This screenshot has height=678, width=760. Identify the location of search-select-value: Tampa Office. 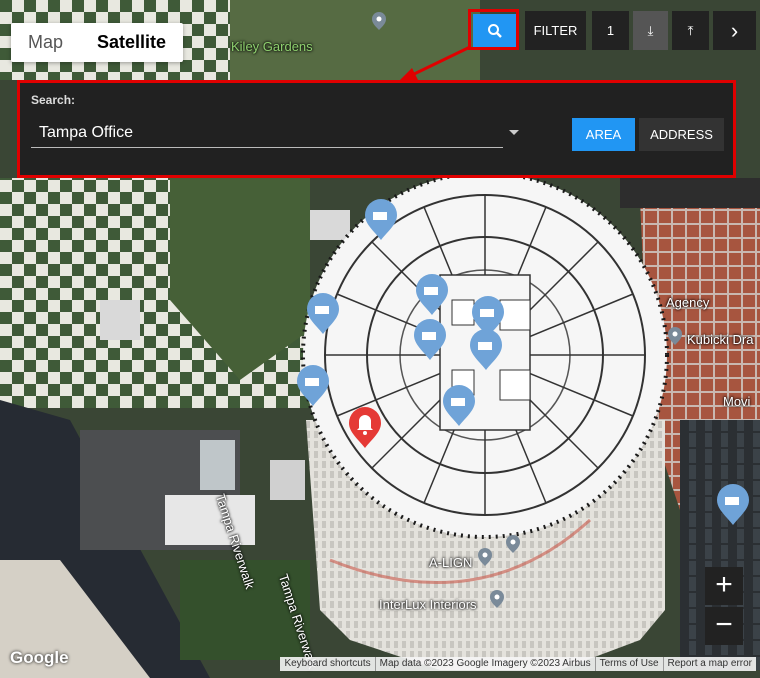
(86, 132).